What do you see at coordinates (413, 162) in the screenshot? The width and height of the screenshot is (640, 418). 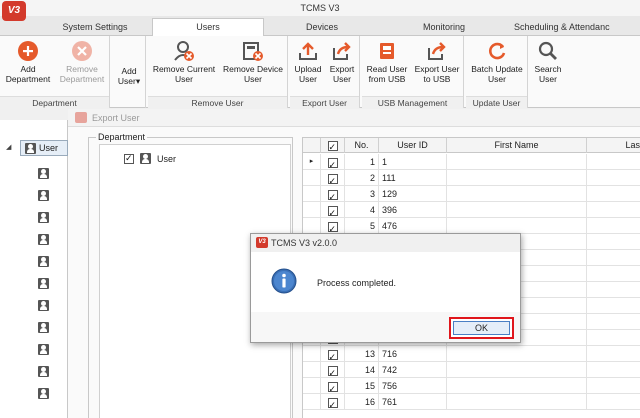 I see `cell-user-id: 1` at bounding box center [413, 162].